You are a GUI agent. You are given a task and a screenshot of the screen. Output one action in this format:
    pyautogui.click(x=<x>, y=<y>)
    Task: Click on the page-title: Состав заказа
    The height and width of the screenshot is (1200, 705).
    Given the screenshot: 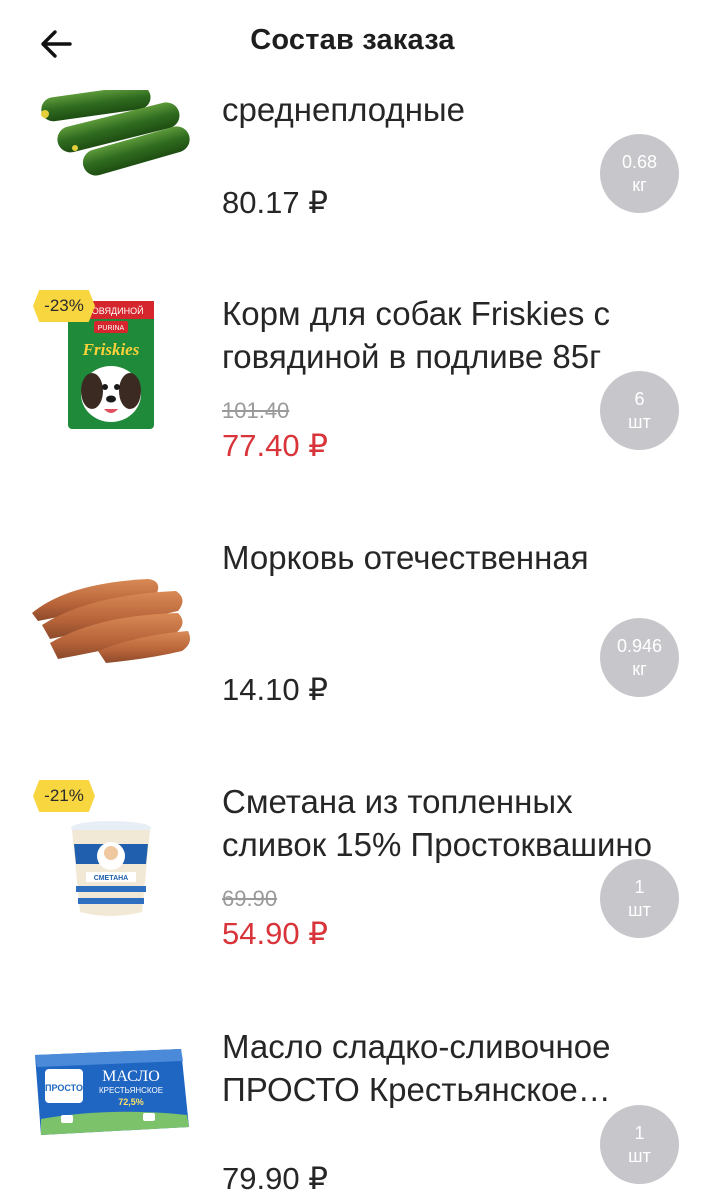 What is the action you would take?
    pyautogui.click(x=352, y=40)
    